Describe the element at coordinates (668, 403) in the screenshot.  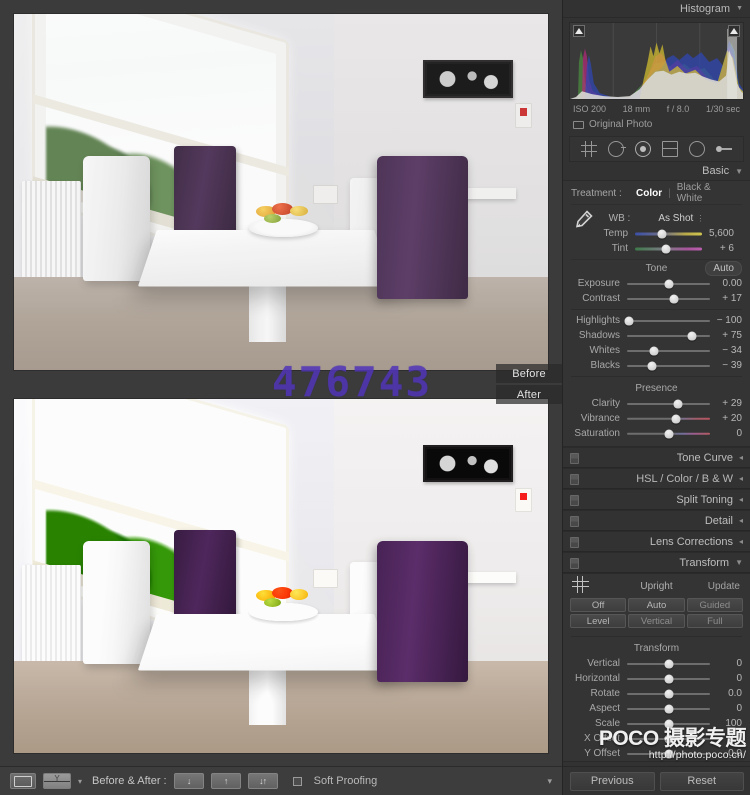
I see `clarity-slider-track` at that location.